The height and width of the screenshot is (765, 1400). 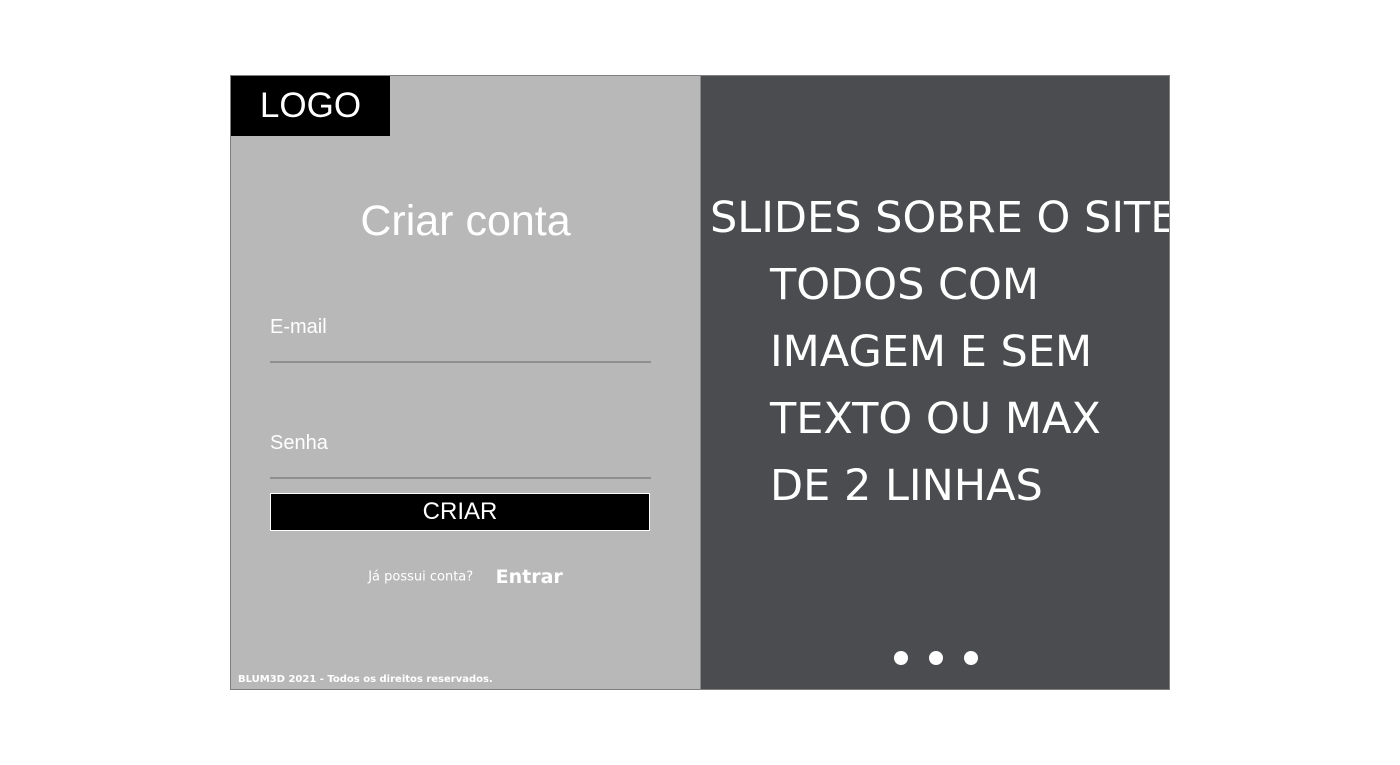 What do you see at coordinates (935, 419) in the screenshot?
I see `slide-text-line: TEXTO OU MAX` at bounding box center [935, 419].